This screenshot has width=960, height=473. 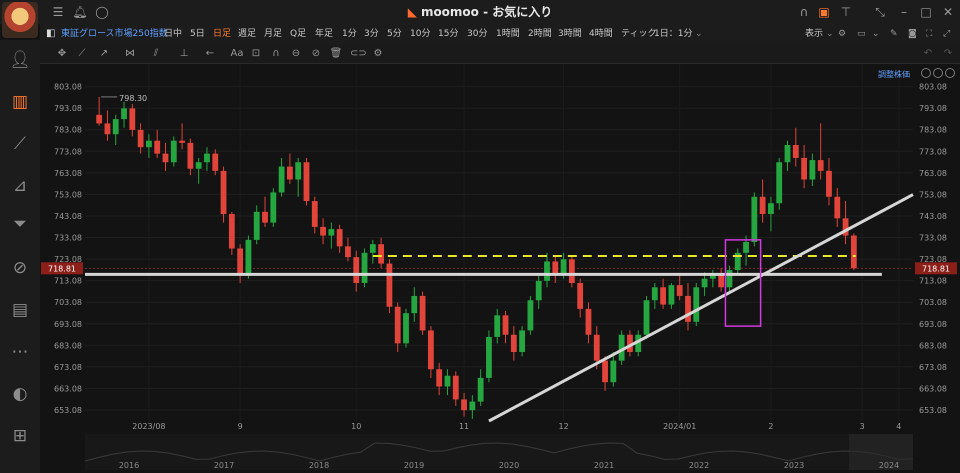 I want to click on pattern-icon: ⋈, so click(x=130, y=54).